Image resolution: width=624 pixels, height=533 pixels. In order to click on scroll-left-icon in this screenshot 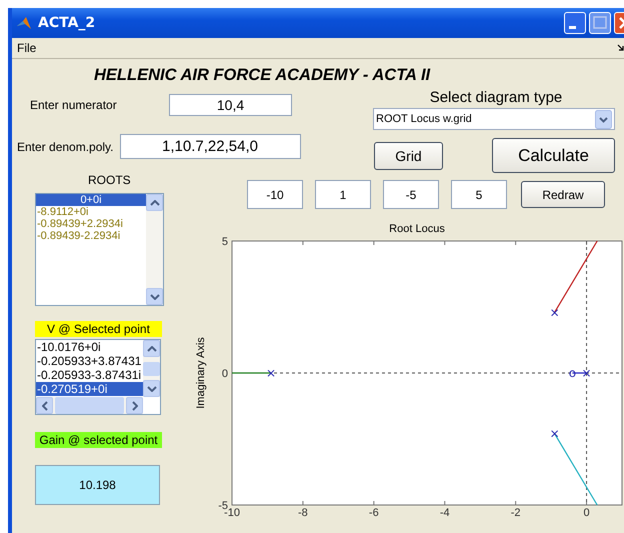, I will do `click(45, 405)`.